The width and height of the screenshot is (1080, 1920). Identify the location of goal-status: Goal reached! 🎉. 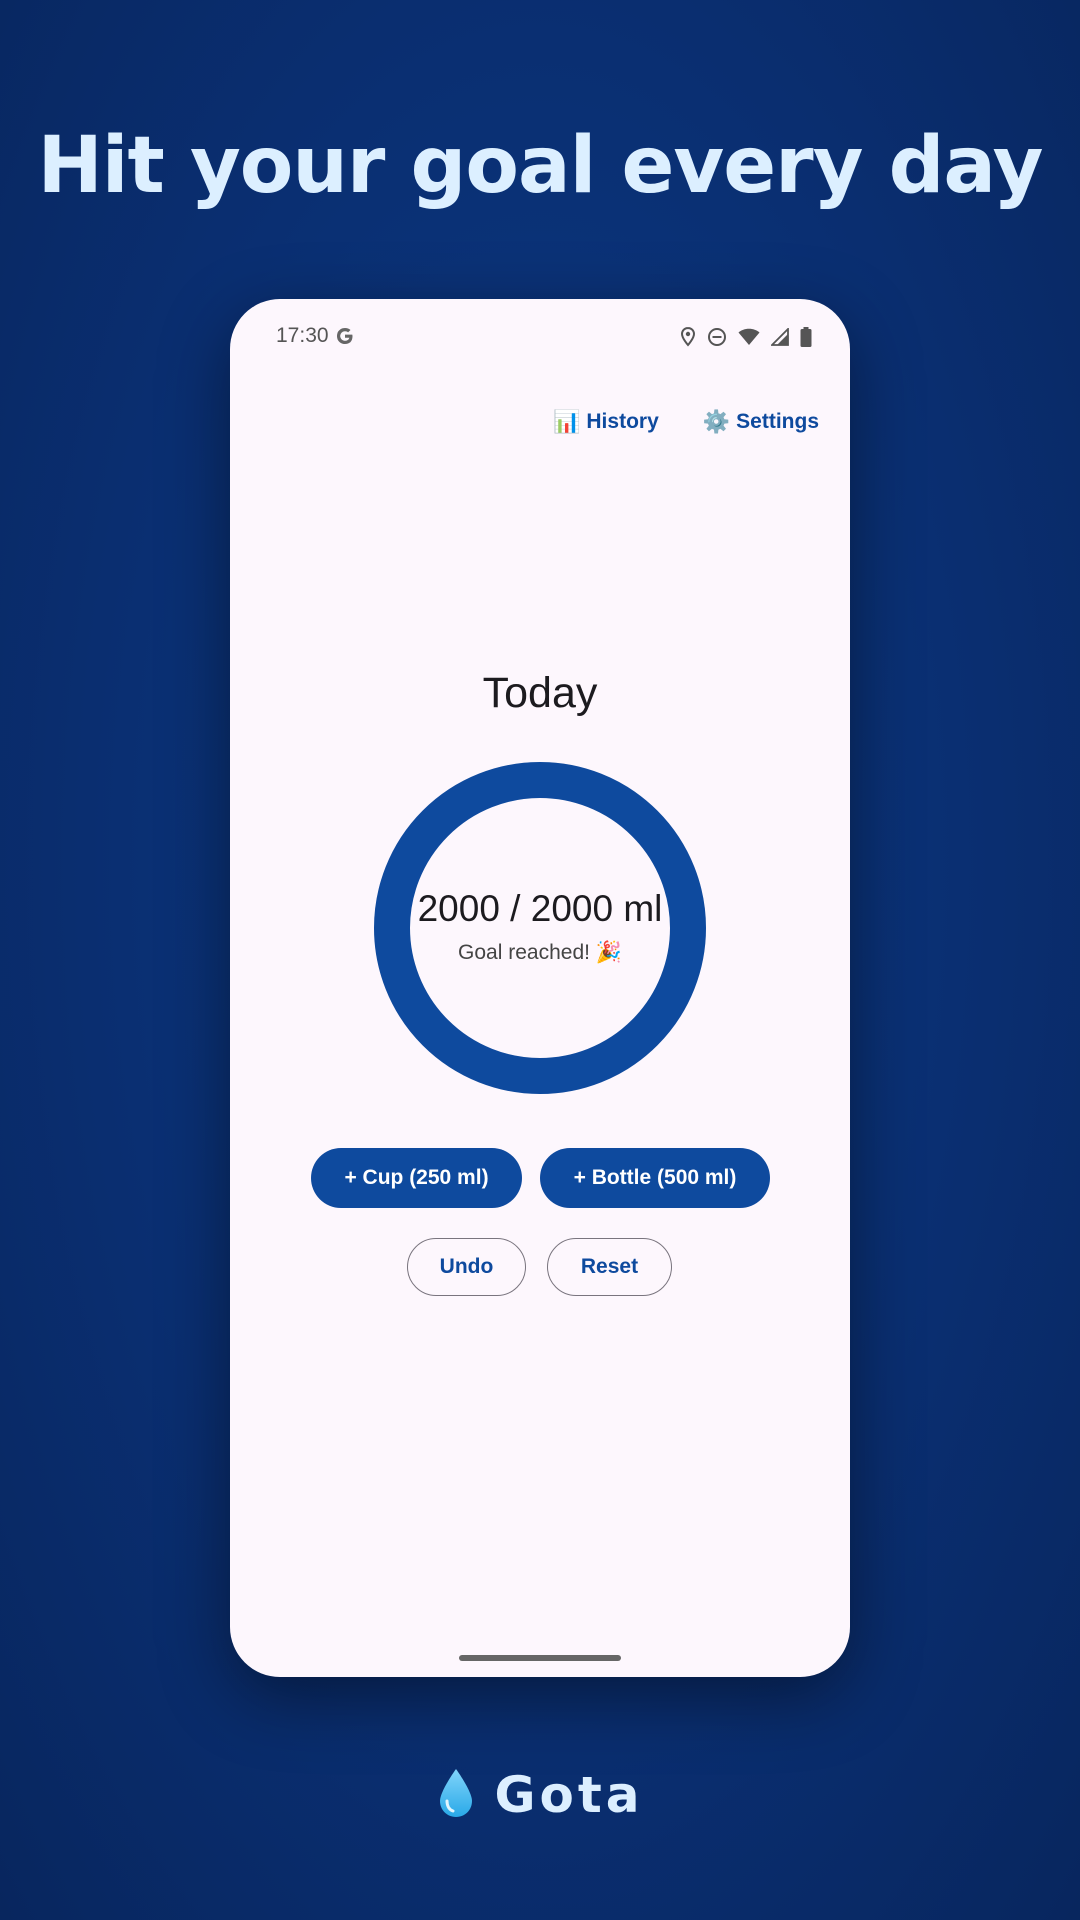
(540, 952).